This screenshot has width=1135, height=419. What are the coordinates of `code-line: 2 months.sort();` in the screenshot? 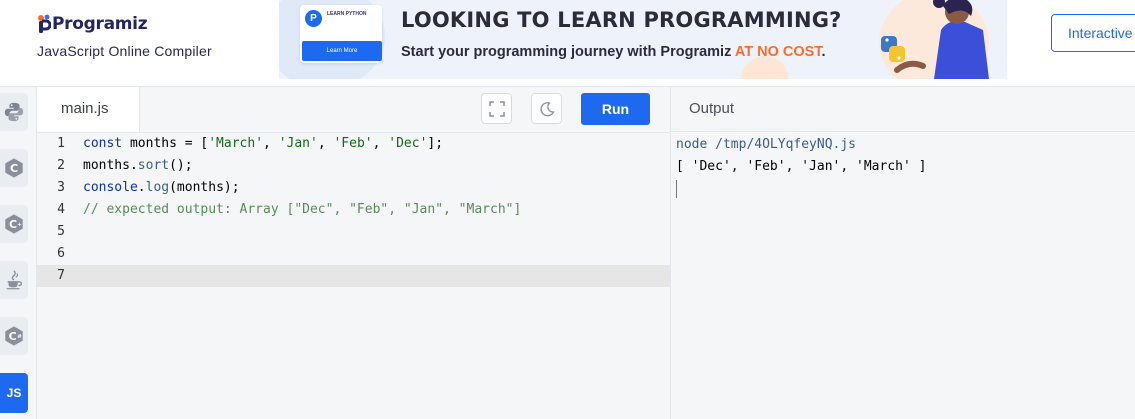 It's located at (353, 166).